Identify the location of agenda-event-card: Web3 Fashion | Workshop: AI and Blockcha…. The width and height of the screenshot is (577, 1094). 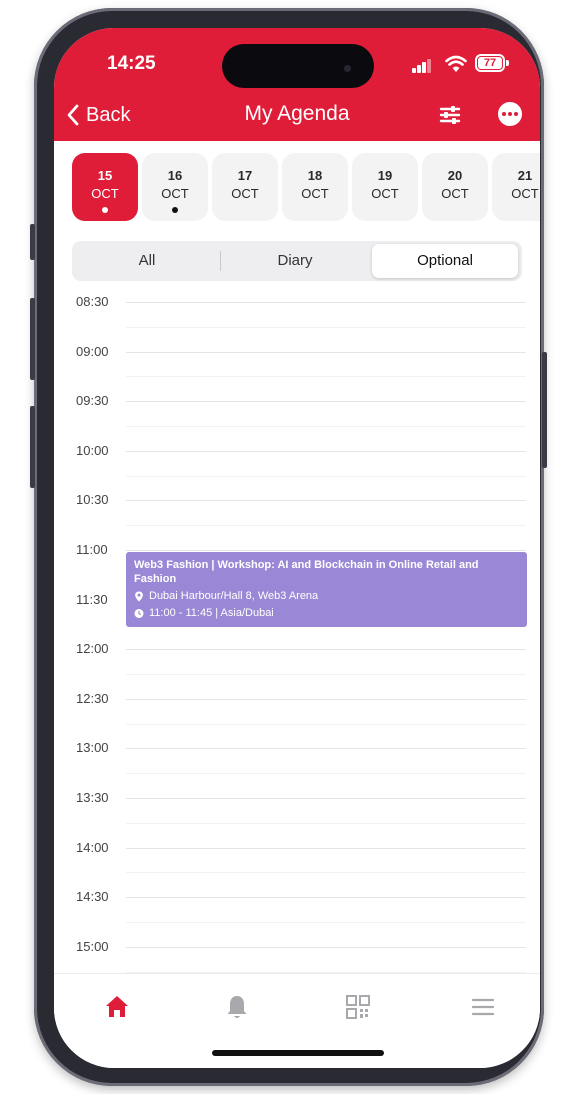
(326, 589).